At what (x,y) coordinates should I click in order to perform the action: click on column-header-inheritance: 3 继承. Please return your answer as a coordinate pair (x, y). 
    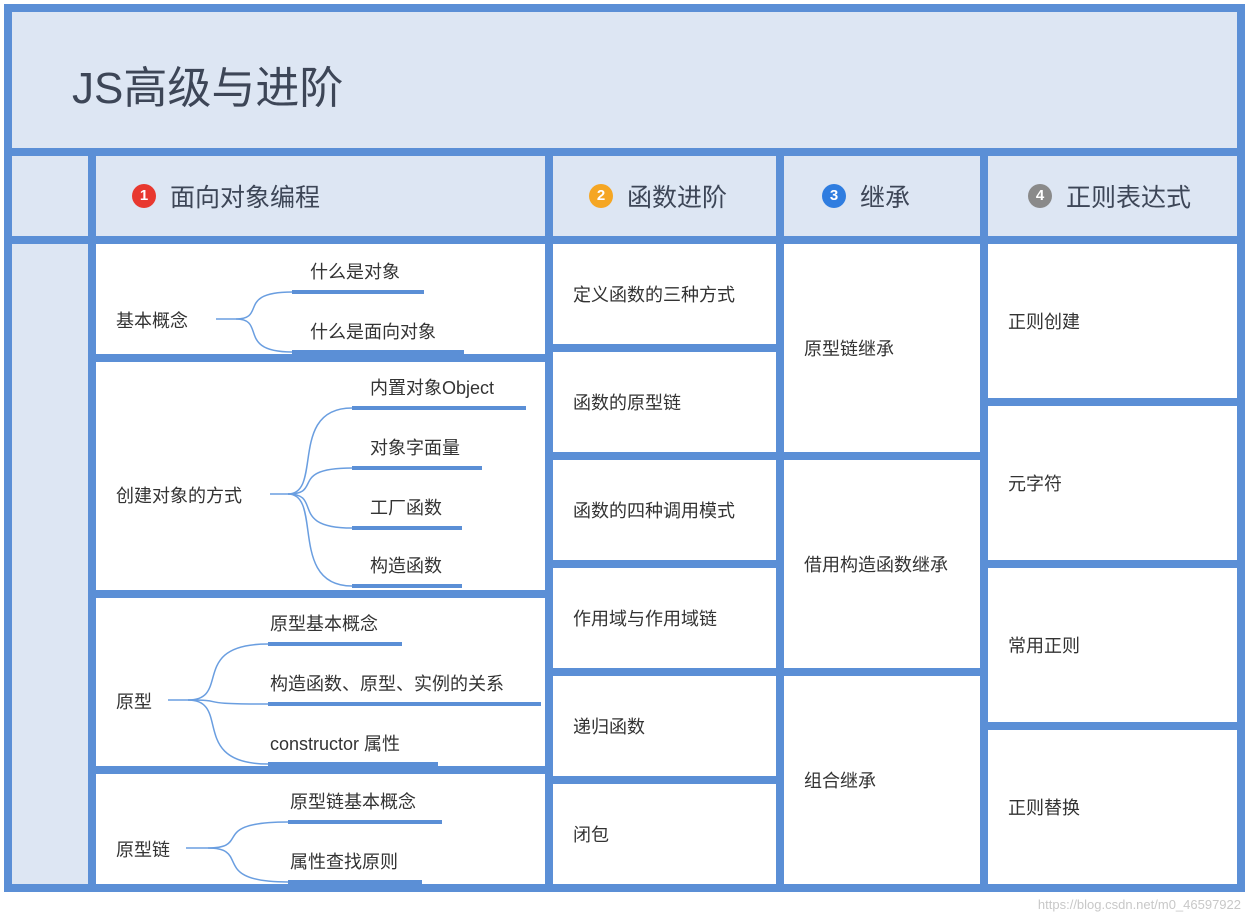
    Looking at the image, I should click on (882, 196).